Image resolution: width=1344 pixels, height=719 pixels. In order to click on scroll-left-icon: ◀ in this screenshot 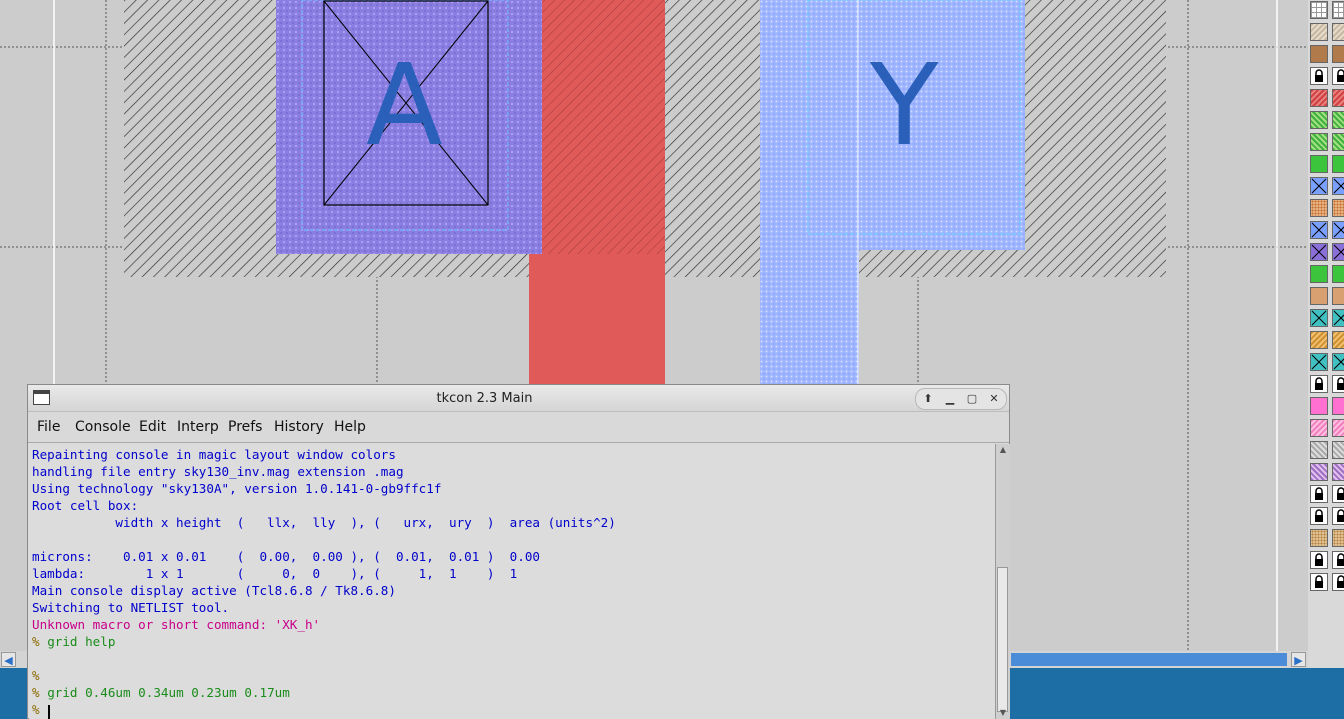, I will do `click(8, 659)`.